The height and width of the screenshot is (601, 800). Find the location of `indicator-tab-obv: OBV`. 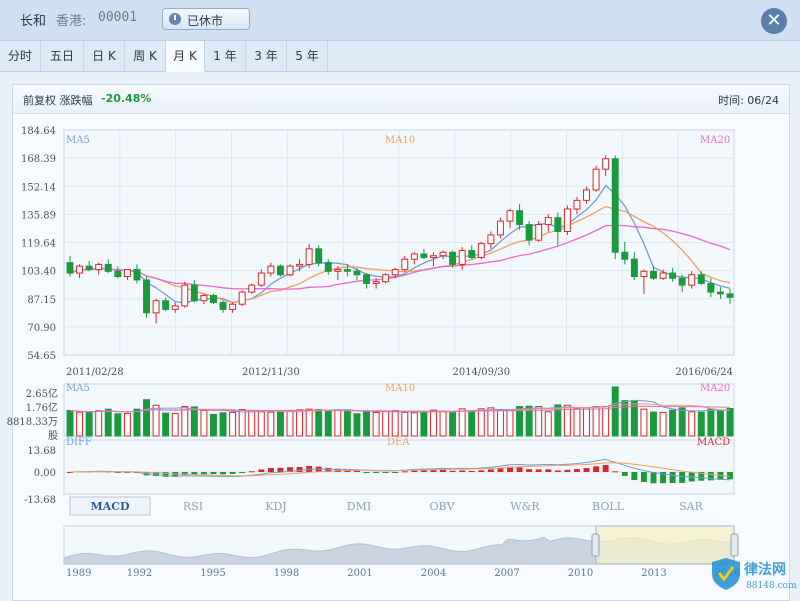

indicator-tab-obv: OBV is located at coordinates (442, 506).